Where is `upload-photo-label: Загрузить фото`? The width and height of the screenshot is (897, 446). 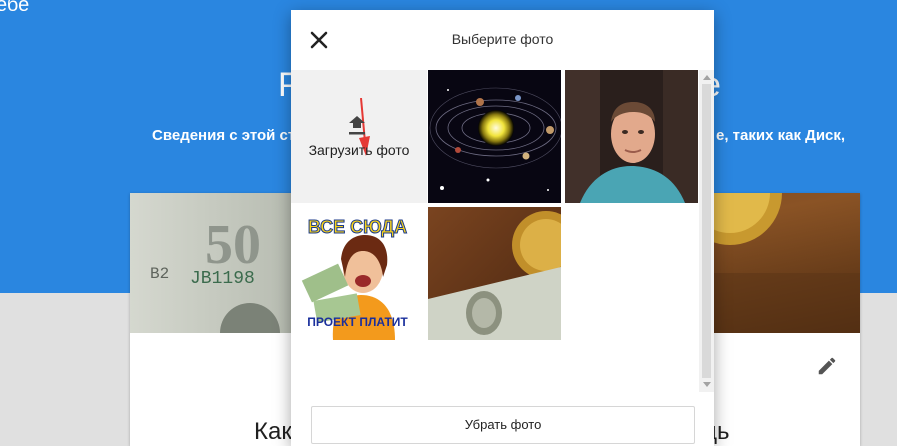 upload-photo-label: Загрузить фото is located at coordinates (359, 150).